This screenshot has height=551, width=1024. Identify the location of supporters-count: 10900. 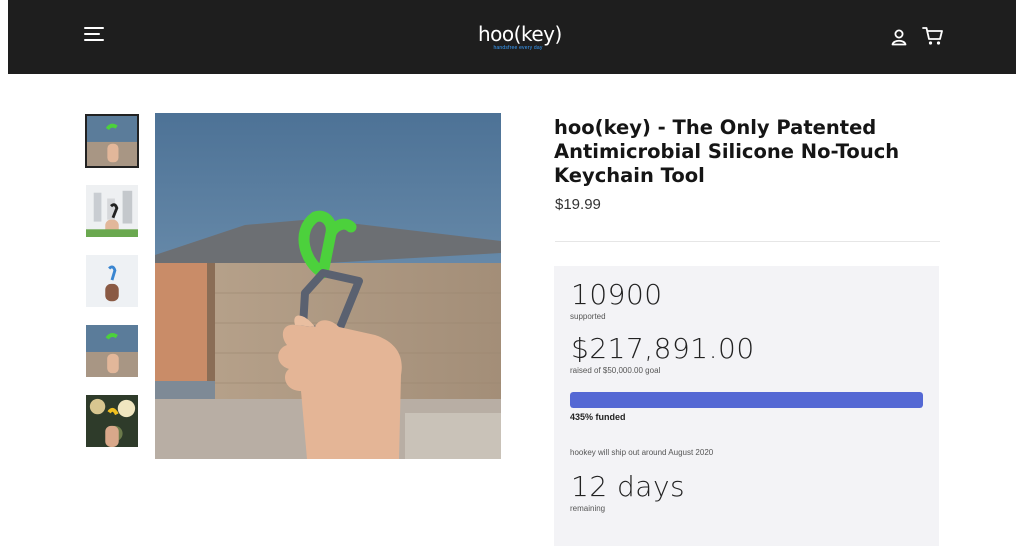
(617, 294).